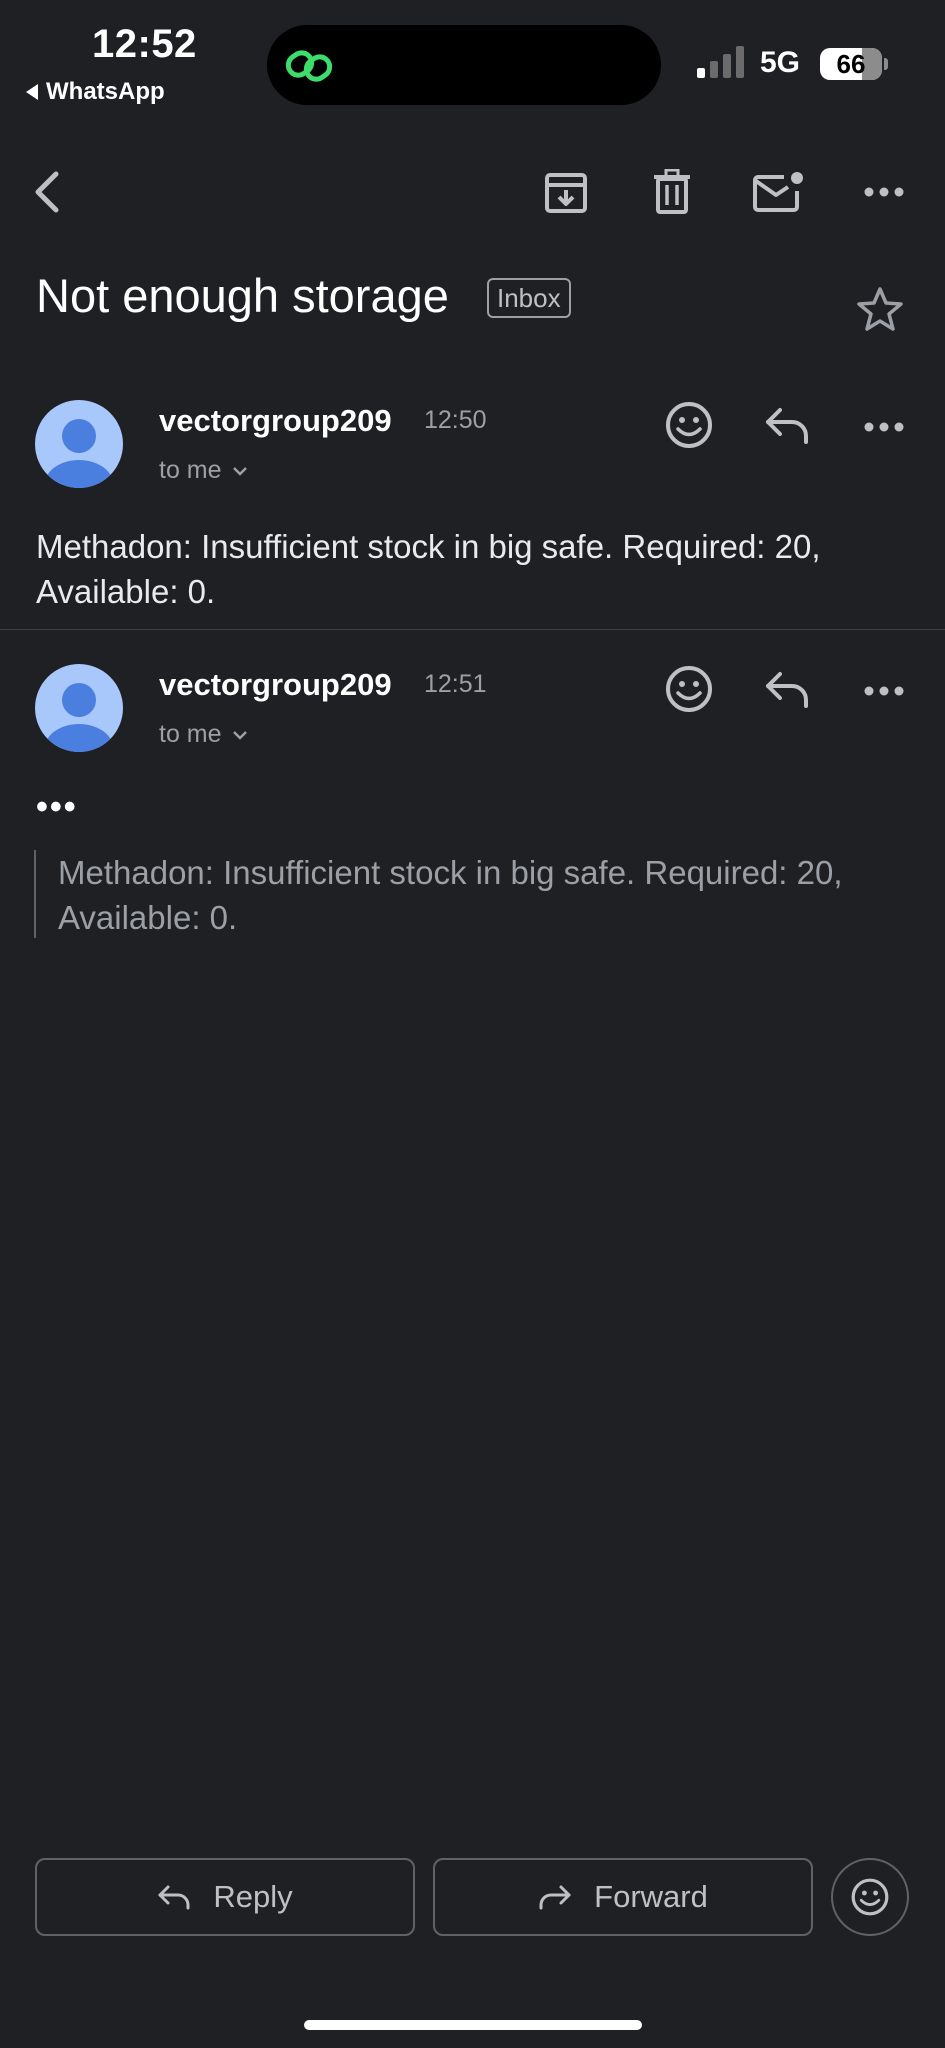 This screenshot has height=2048, width=945. I want to click on back-button, so click(48, 192).